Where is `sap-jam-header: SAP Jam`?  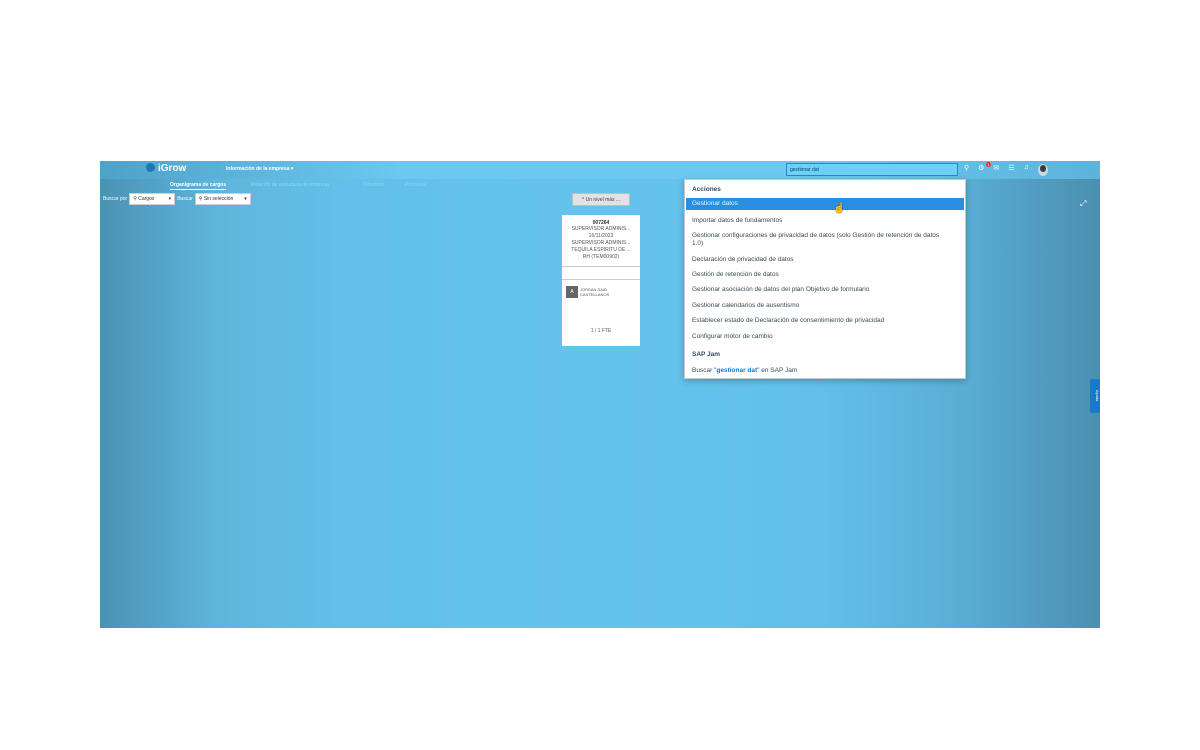
sap-jam-header: SAP Jam is located at coordinates (706, 354).